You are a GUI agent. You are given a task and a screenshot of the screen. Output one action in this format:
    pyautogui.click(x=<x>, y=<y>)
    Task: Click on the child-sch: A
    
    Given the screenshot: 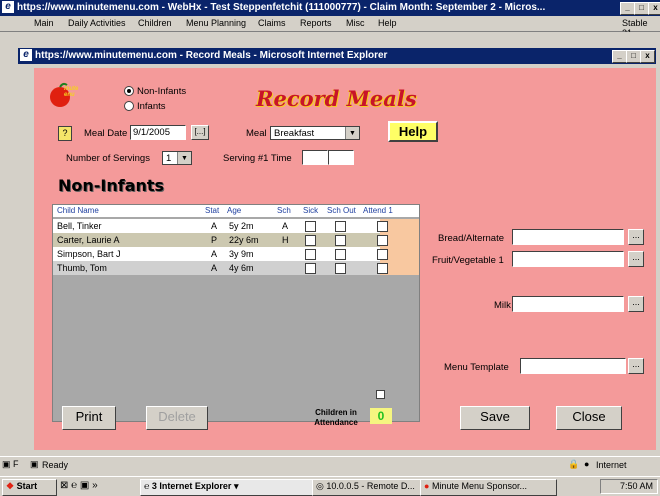 What is the action you would take?
    pyautogui.click(x=285, y=226)
    